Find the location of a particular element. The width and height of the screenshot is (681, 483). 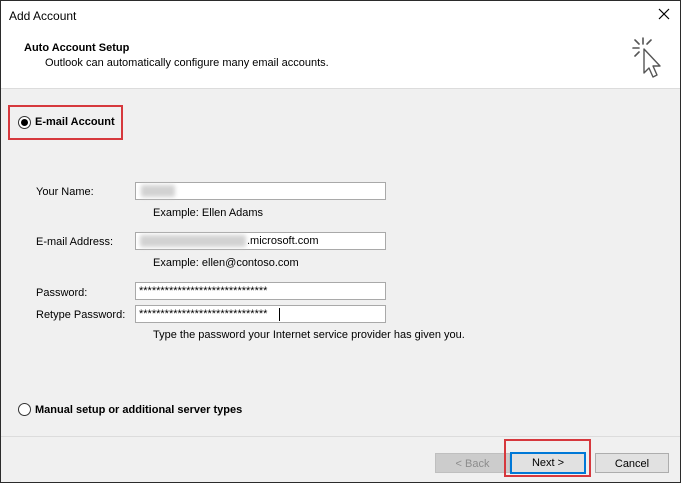

next-button: Next > is located at coordinates (548, 463).